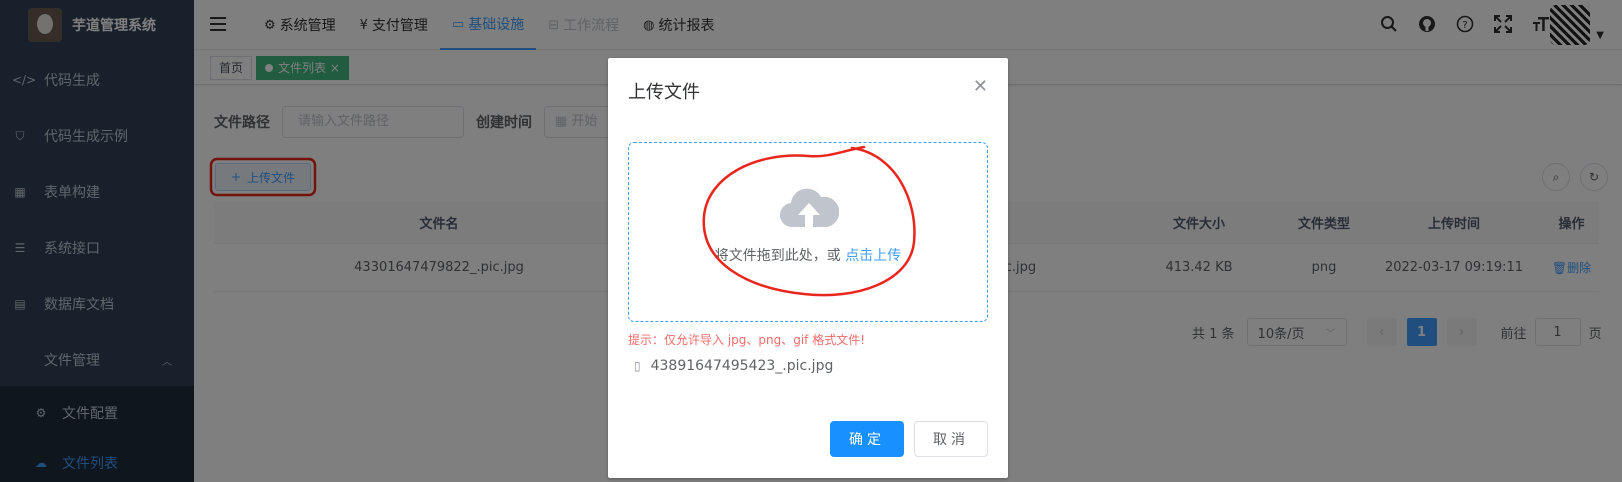  I want to click on upload-dropzone: 将文件拖到此处，或 点击上传, so click(808, 232).